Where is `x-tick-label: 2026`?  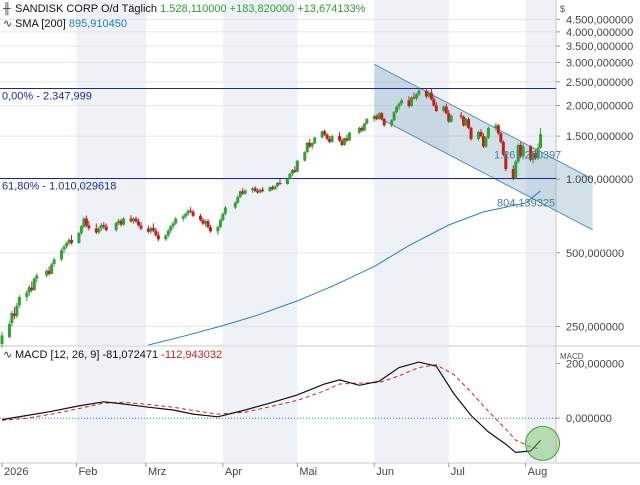 x-tick-label: 2026 is located at coordinates (16, 472).